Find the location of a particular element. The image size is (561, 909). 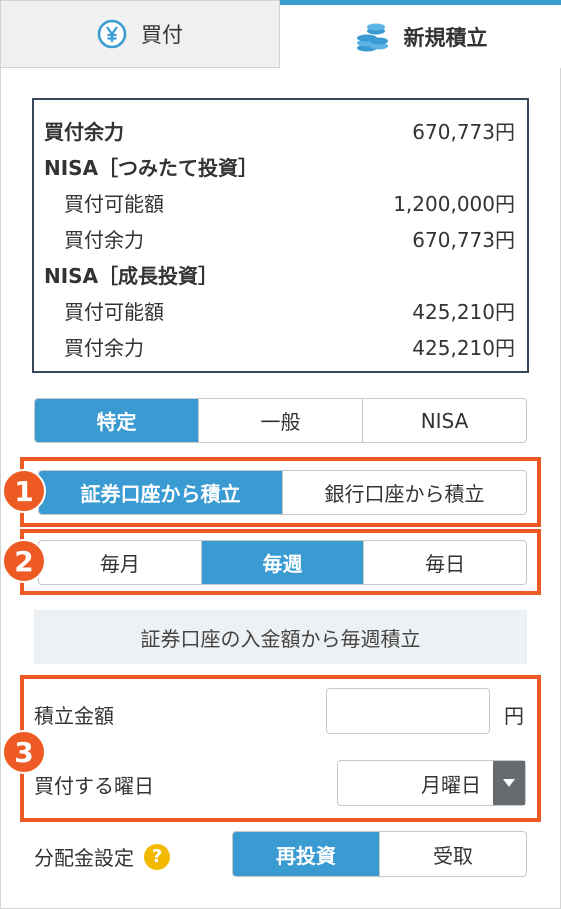

tab-new-savings: 新規積立 is located at coordinates (420, 34).